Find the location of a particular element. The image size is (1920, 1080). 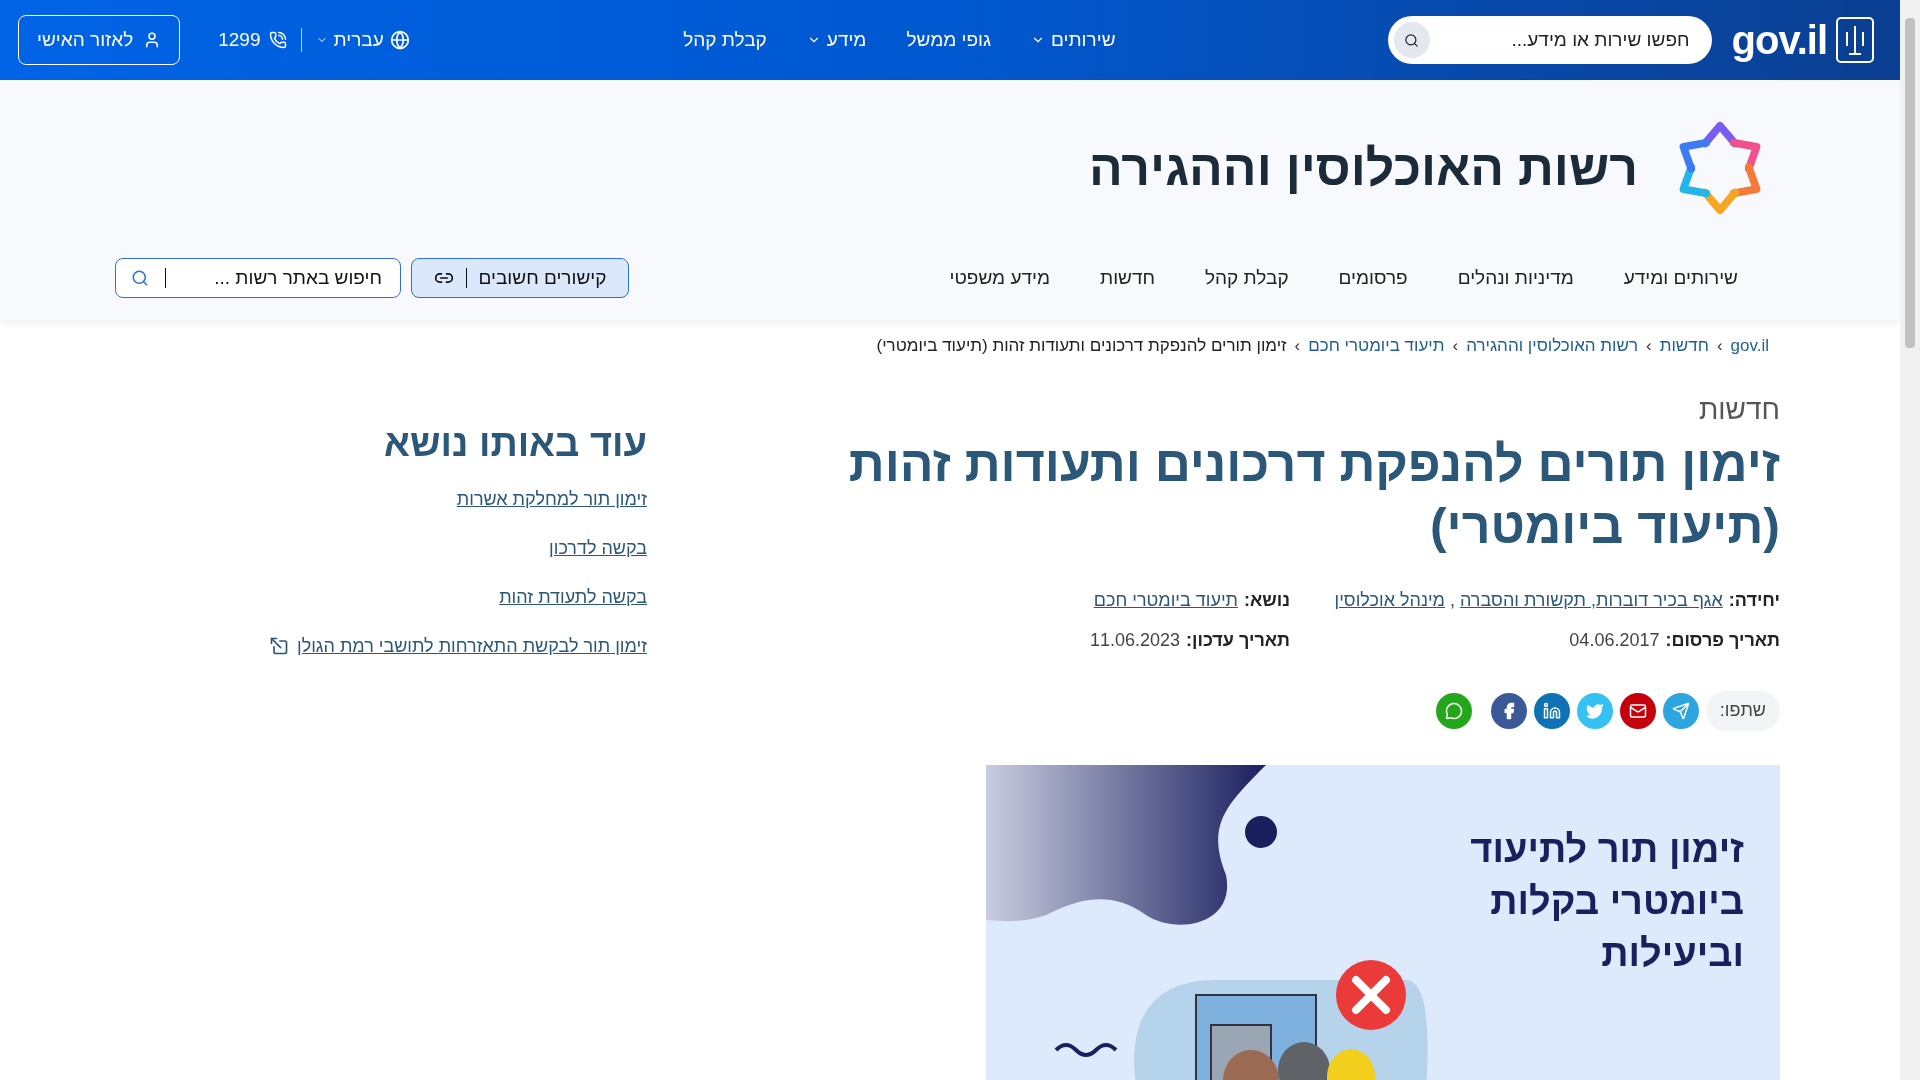

search-icon is located at coordinates (140, 278).